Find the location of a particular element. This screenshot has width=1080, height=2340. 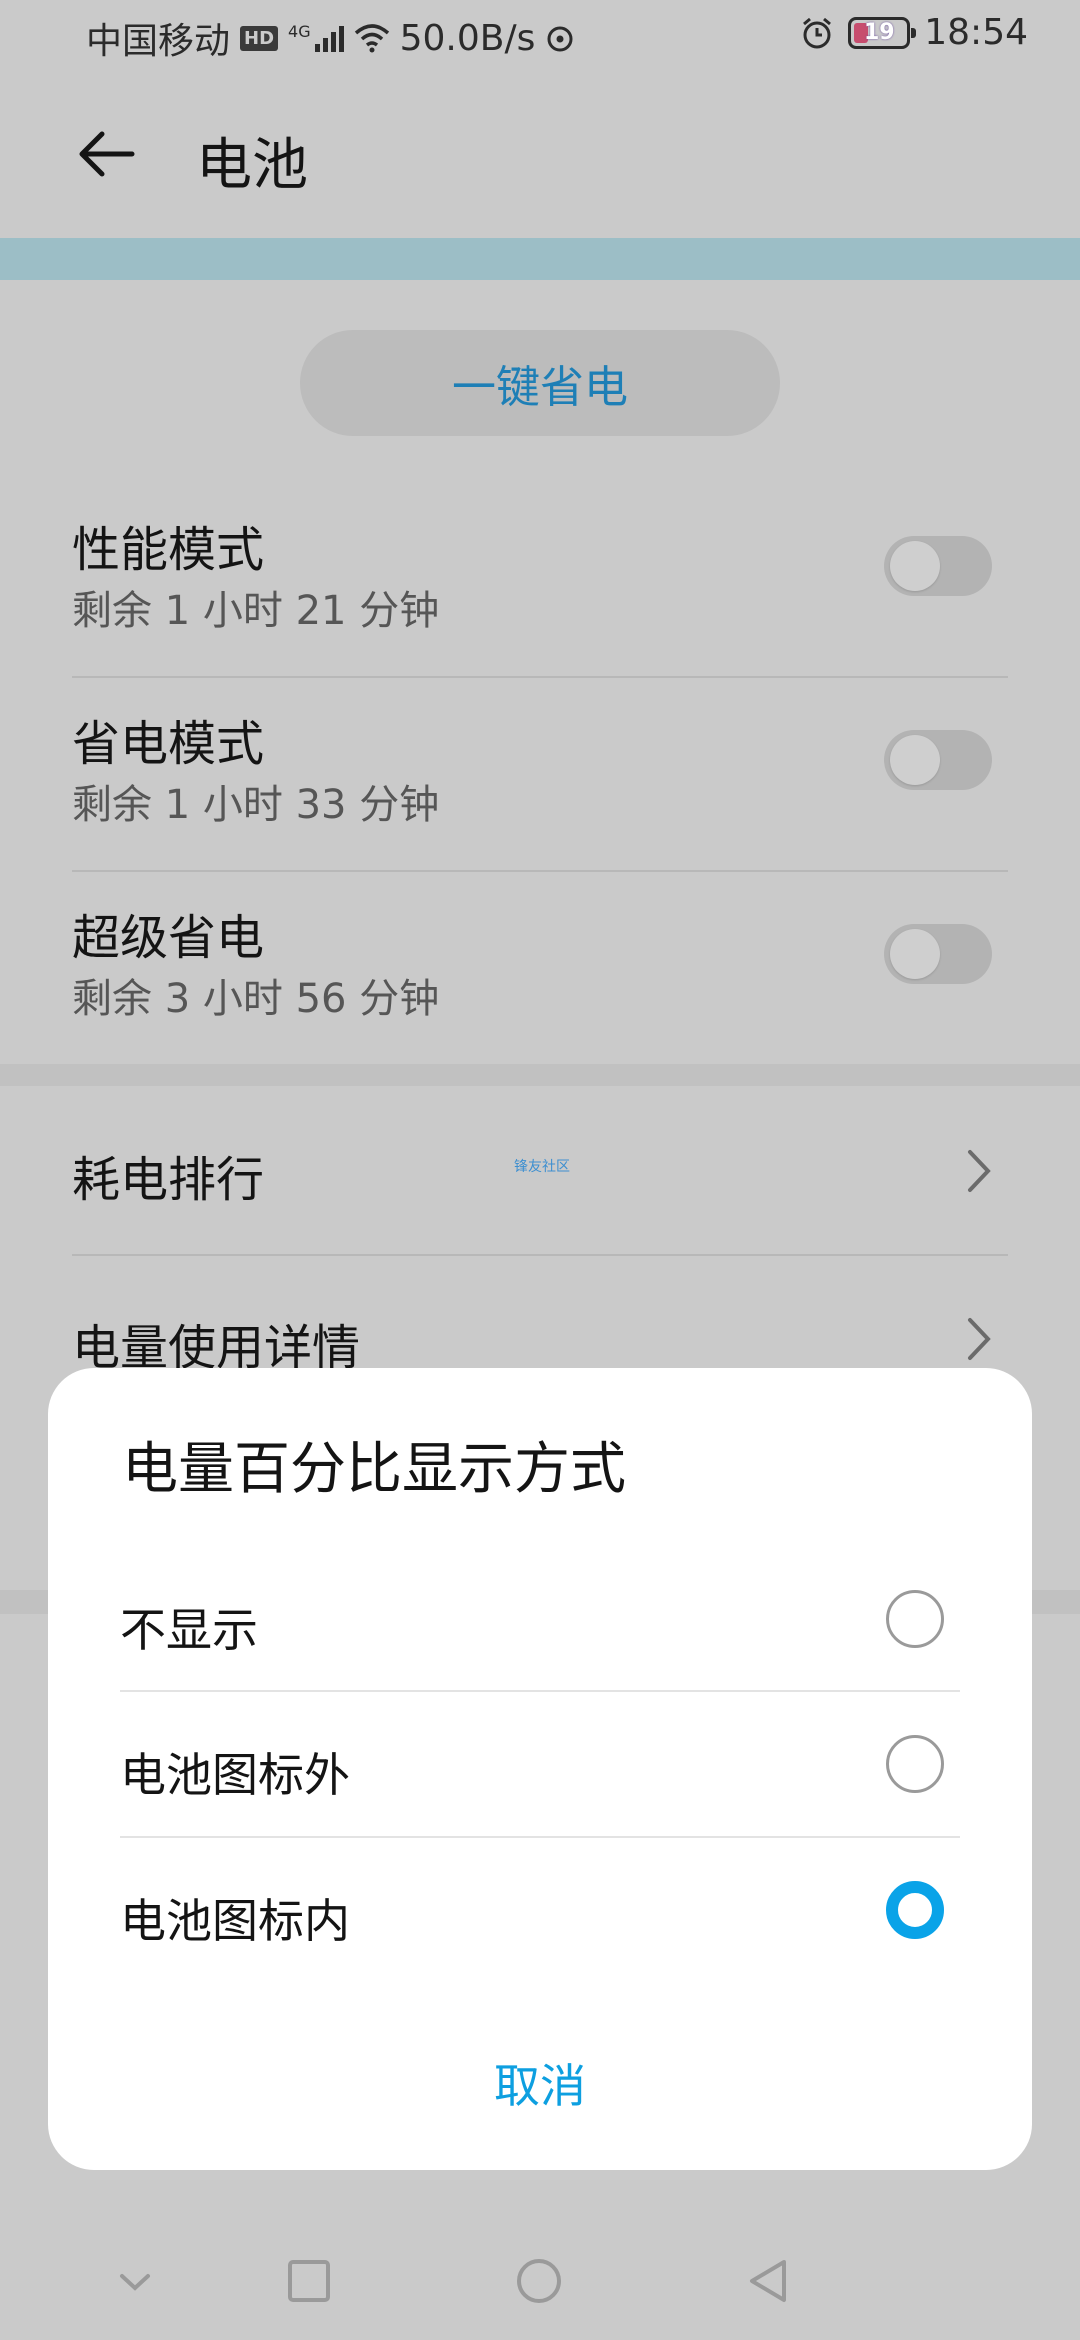

mode-remaining: 剩余 1 小时 33 分钟 is located at coordinates (256, 805).